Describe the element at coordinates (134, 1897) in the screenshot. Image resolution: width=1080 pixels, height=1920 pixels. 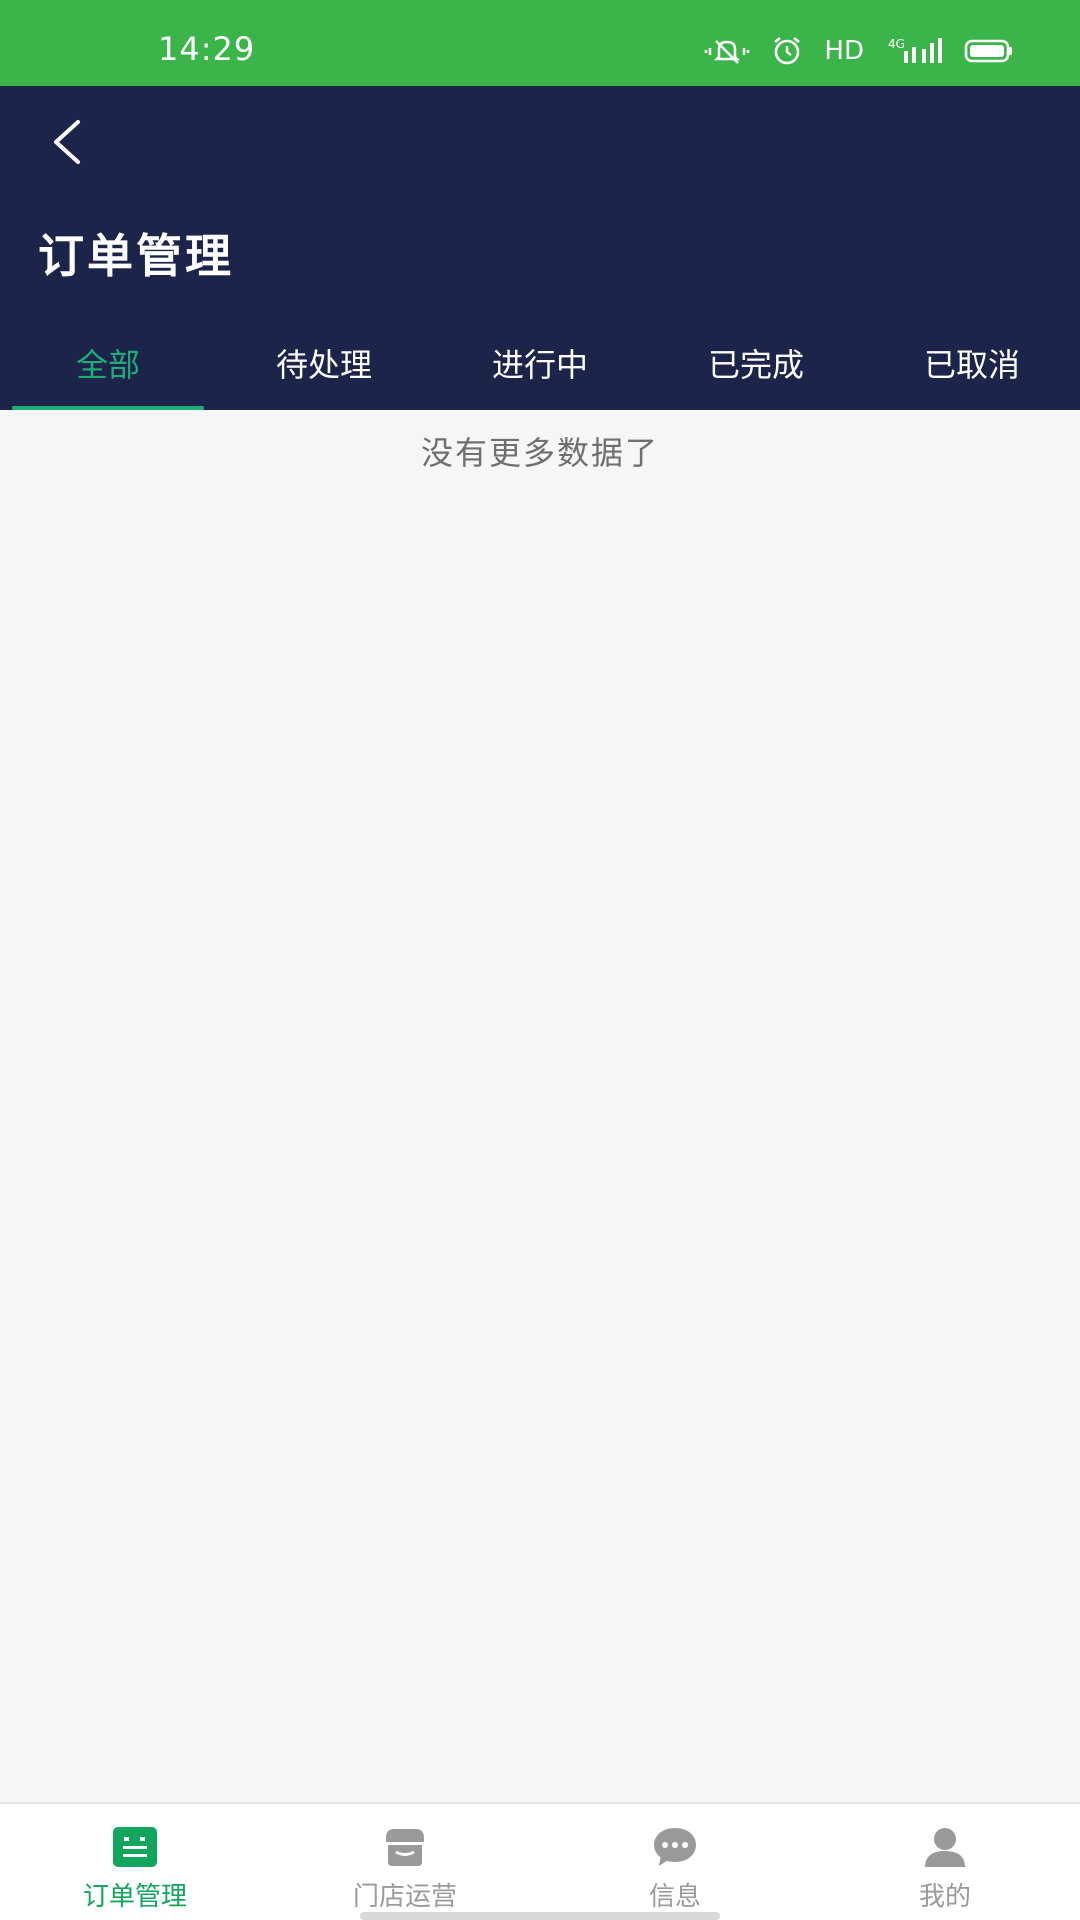
I see `nav-label: 订单管理` at that location.